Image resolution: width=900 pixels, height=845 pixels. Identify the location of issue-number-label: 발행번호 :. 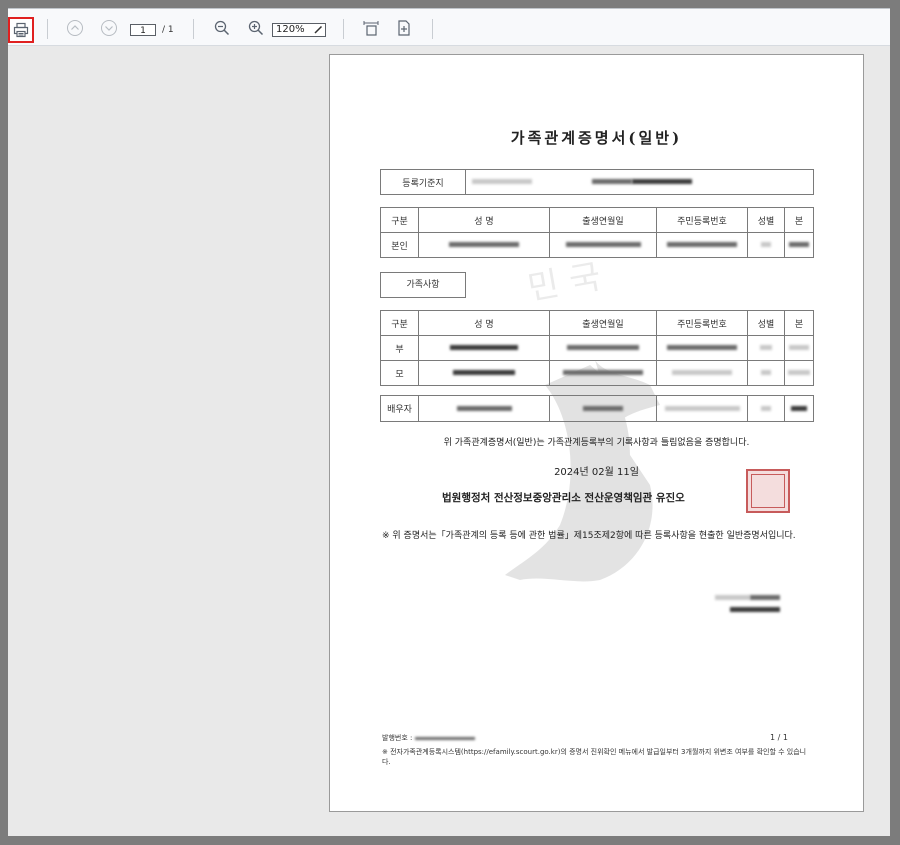
(397, 738).